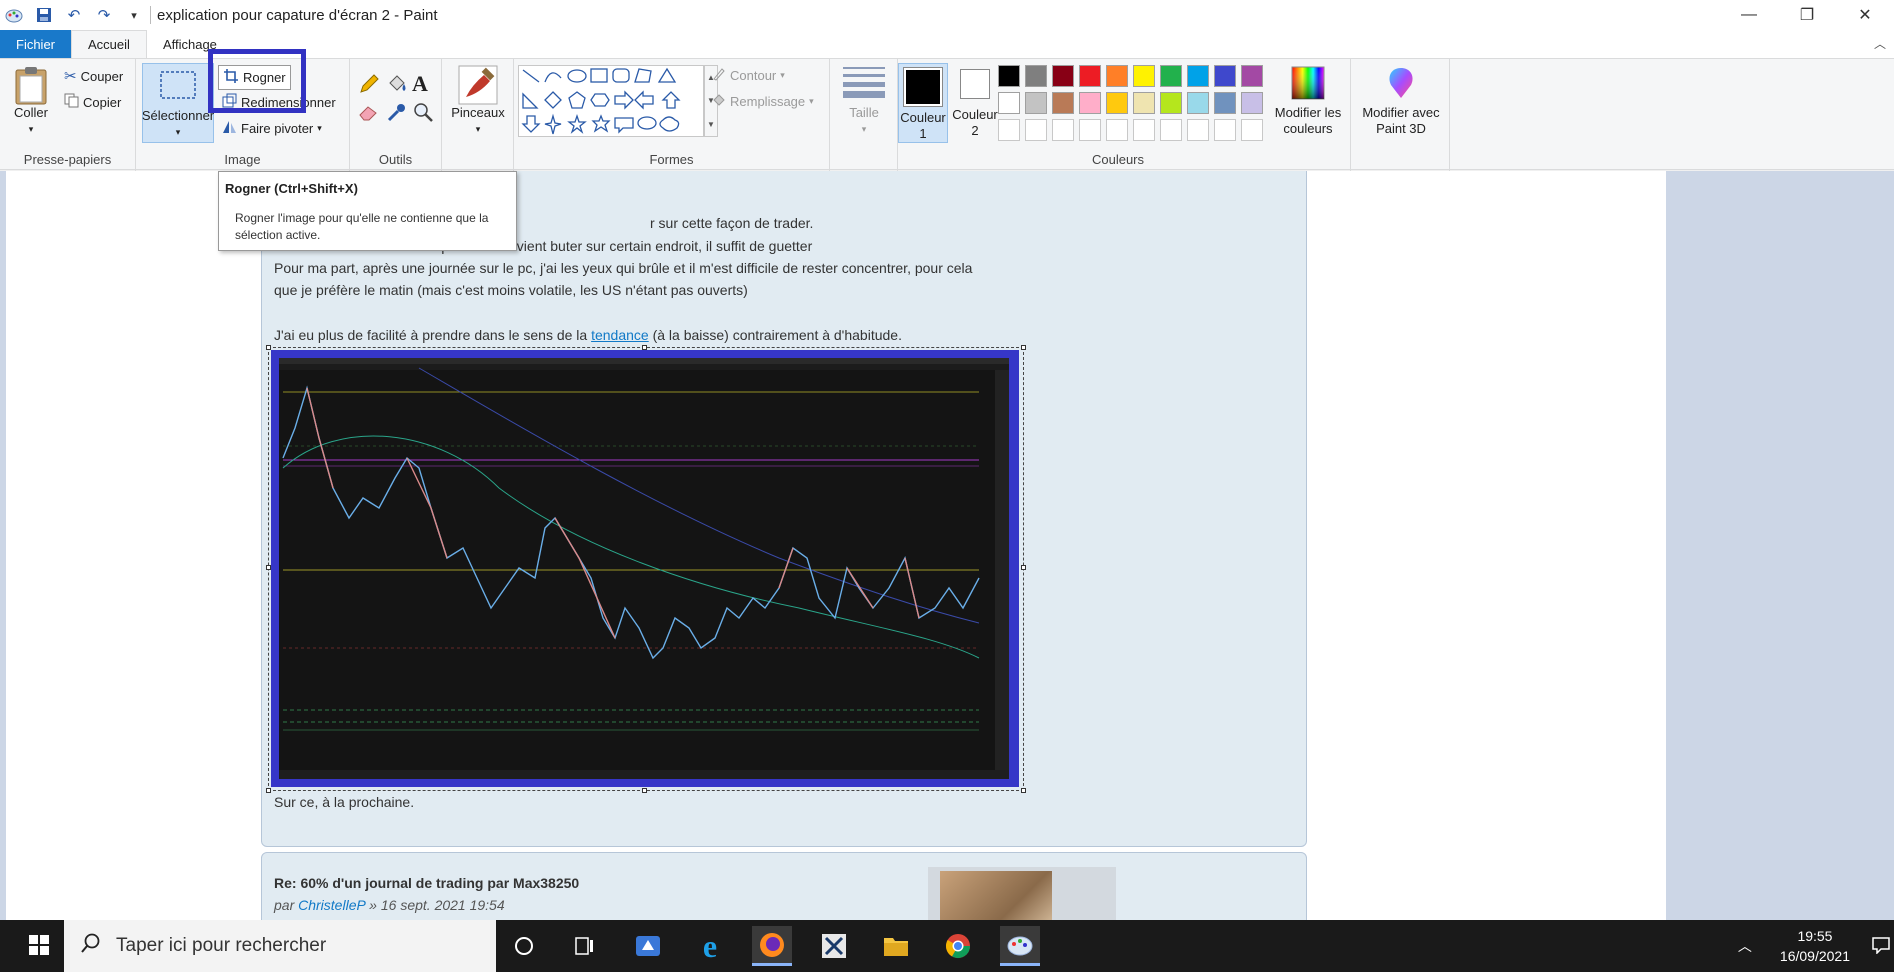 Image resolution: width=1894 pixels, height=972 pixels. I want to click on paste-button: Coller ▾, so click(31, 101).